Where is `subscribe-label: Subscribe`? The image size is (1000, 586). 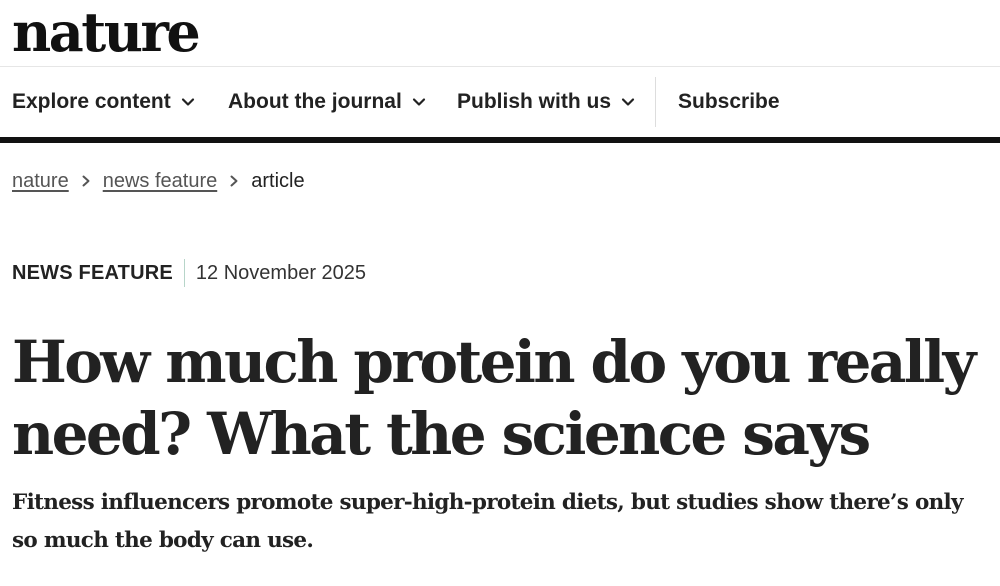 subscribe-label: Subscribe is located at coordinates (729, 101).